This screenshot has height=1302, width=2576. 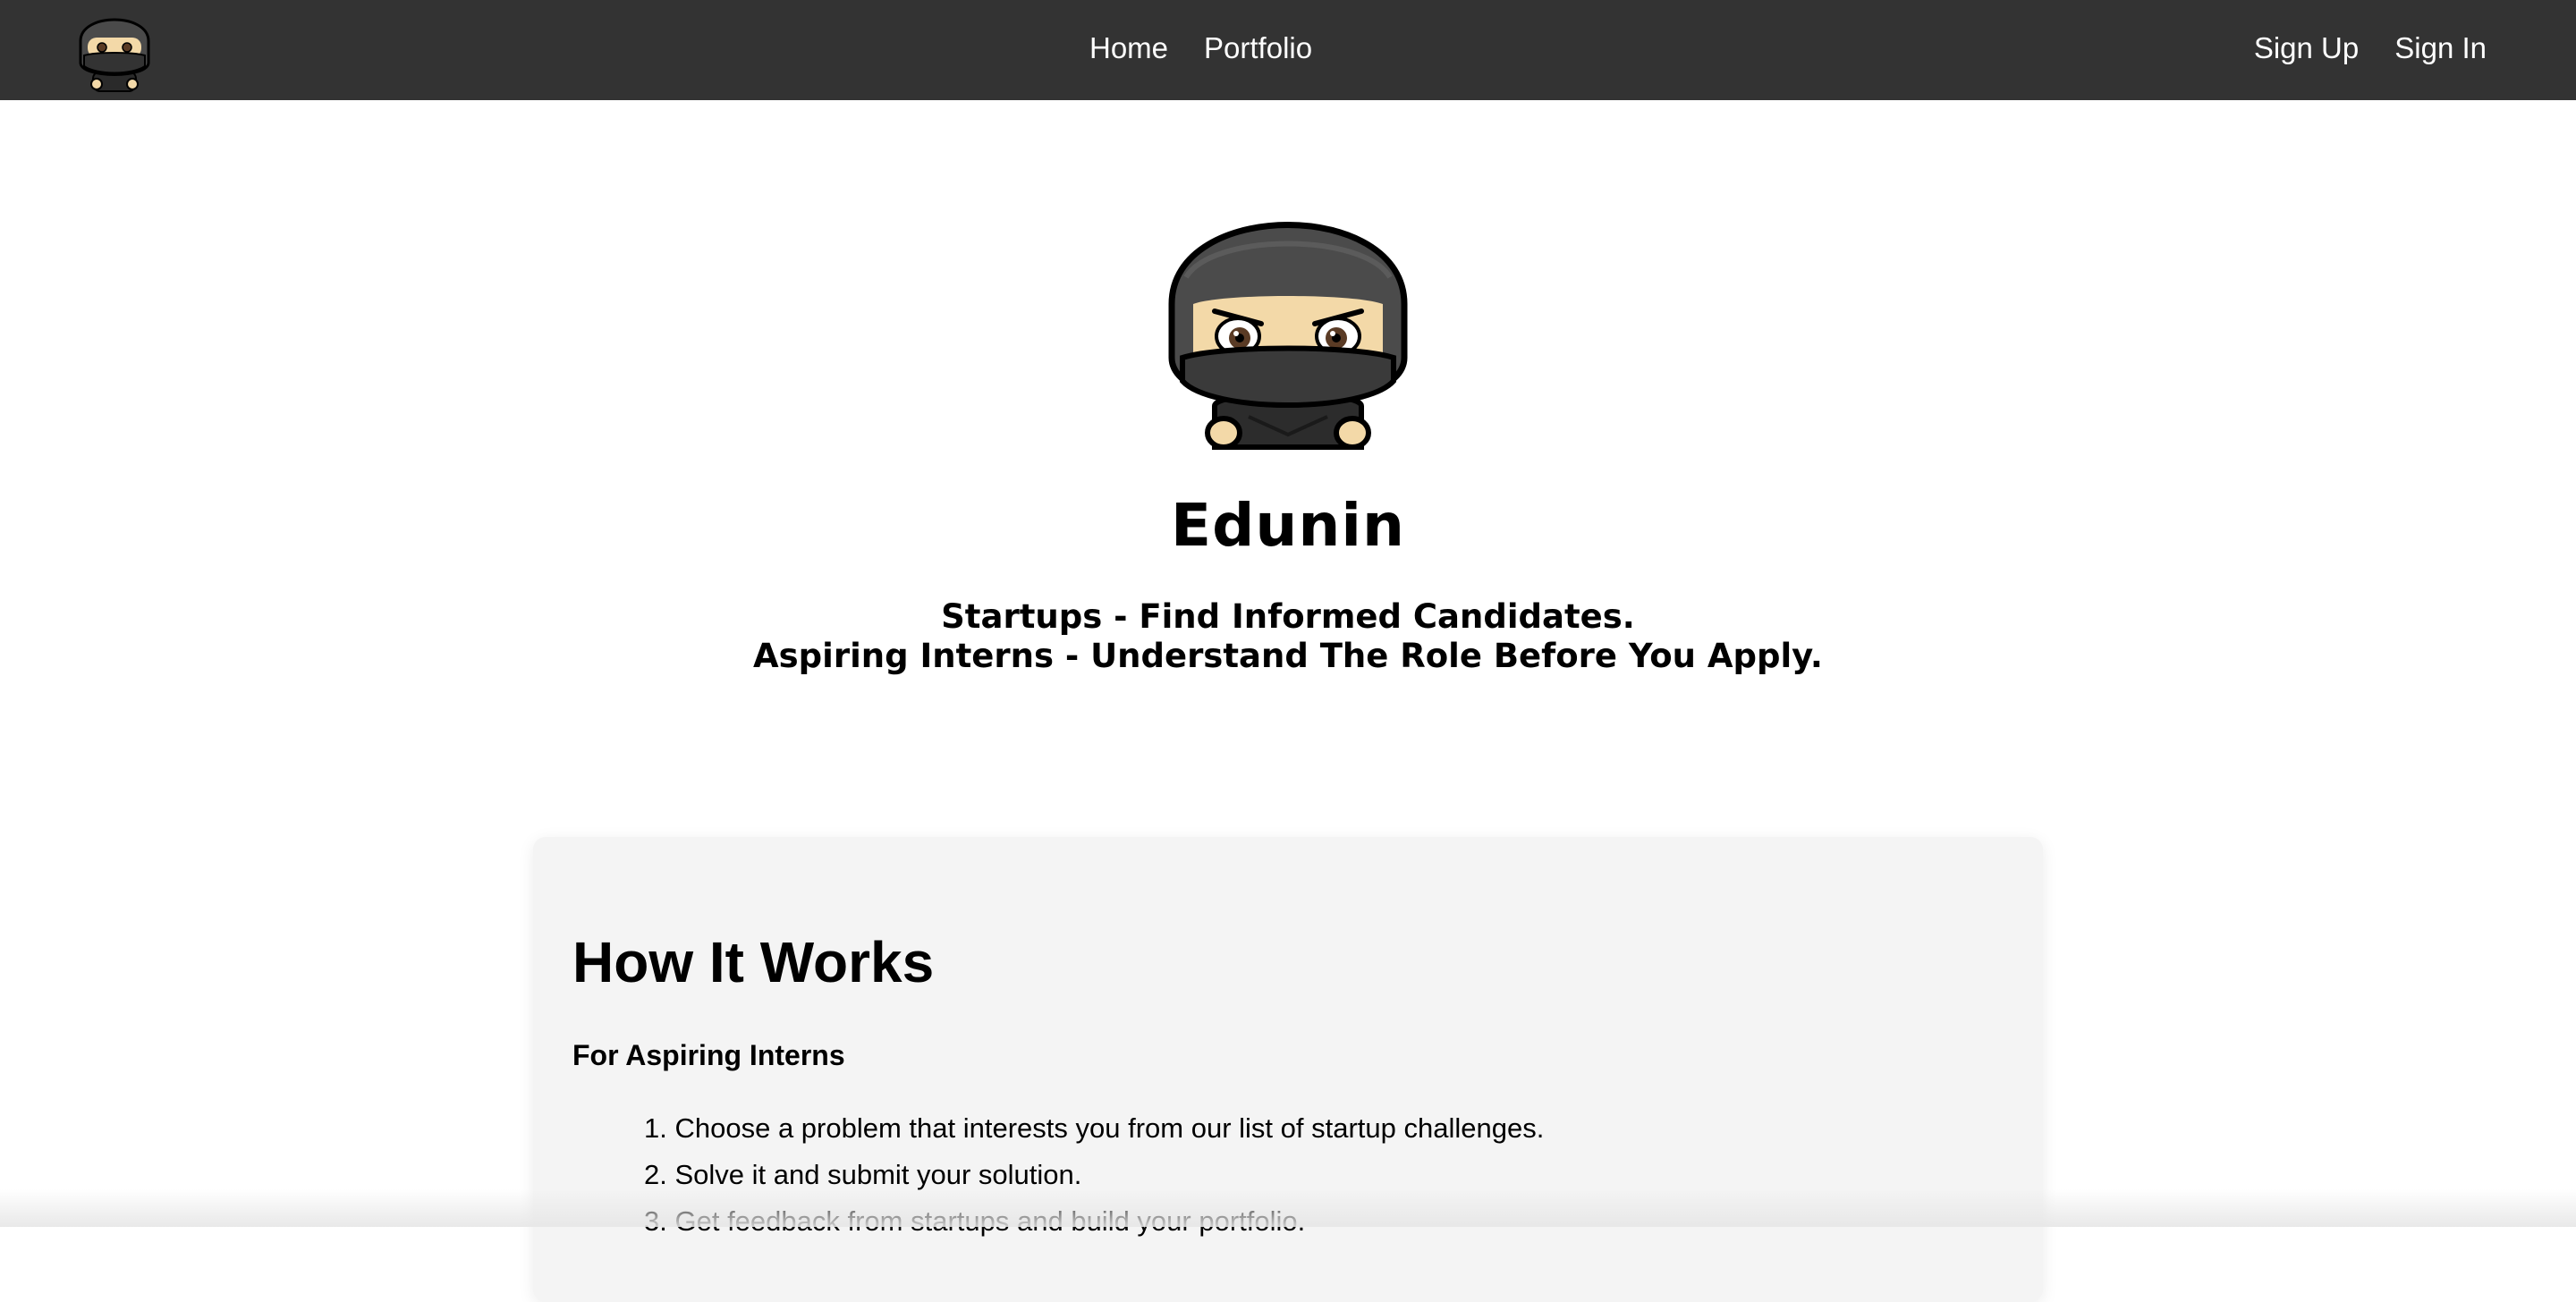 I want to click on nav-portfolio-link: Portfolio, so click(x=1258, y=48).